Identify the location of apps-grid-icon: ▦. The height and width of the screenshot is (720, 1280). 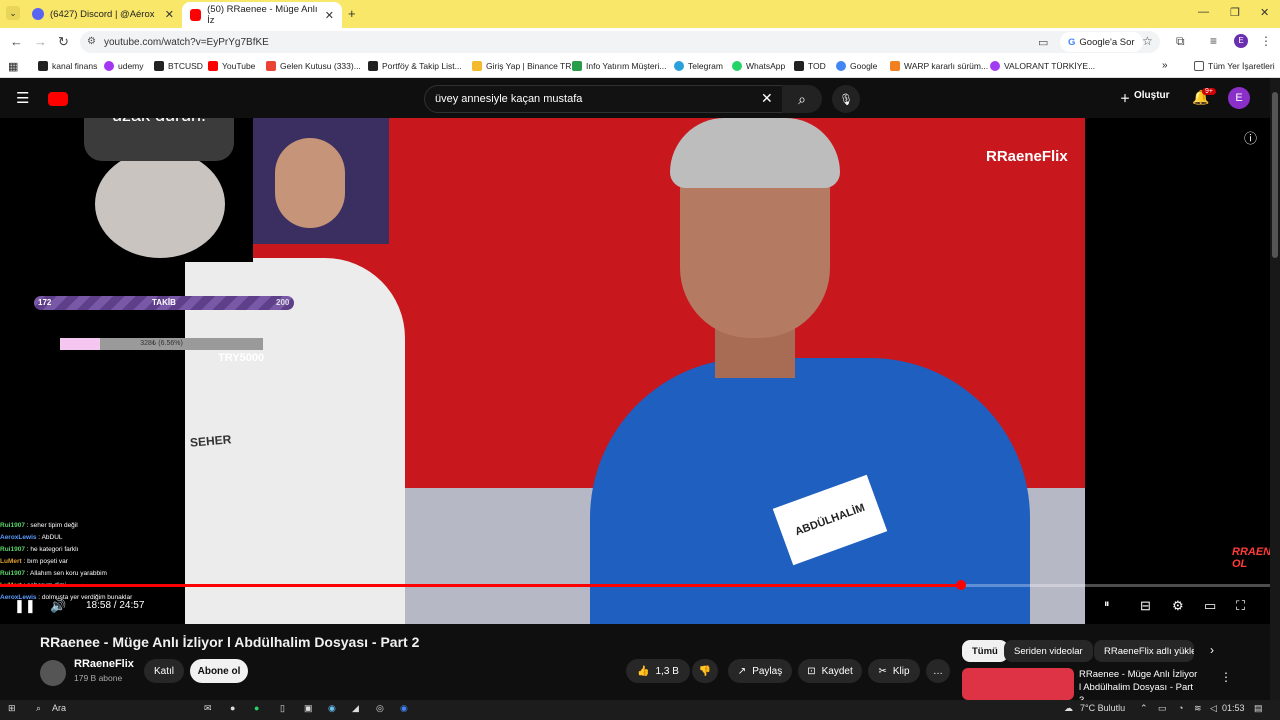
(13, 66).